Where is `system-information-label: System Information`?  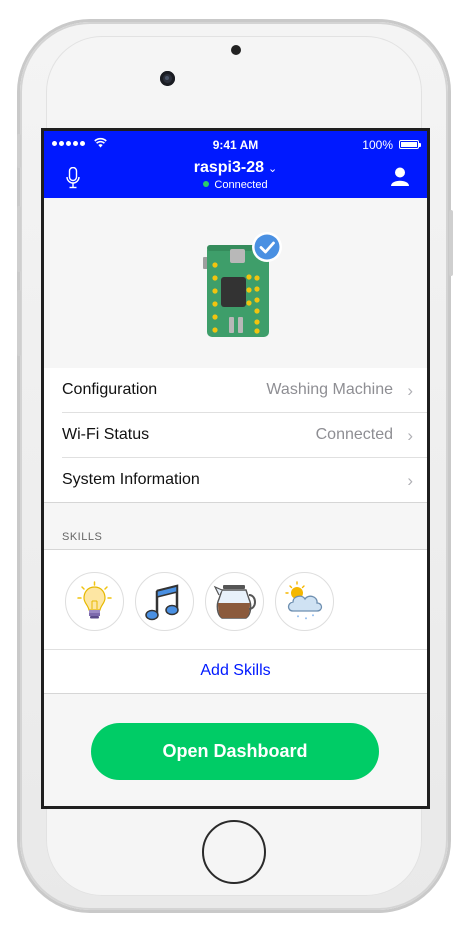 system-information-label: System Information is located at coordinates (131, 479).